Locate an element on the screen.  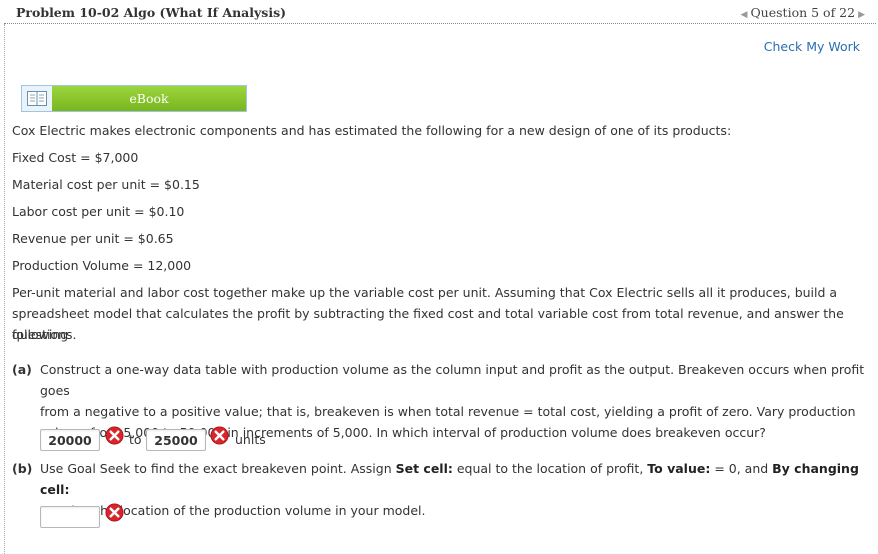
question-navigator: ◀ Question 5 of 22 ▶ is located at coordinates (803, 12).